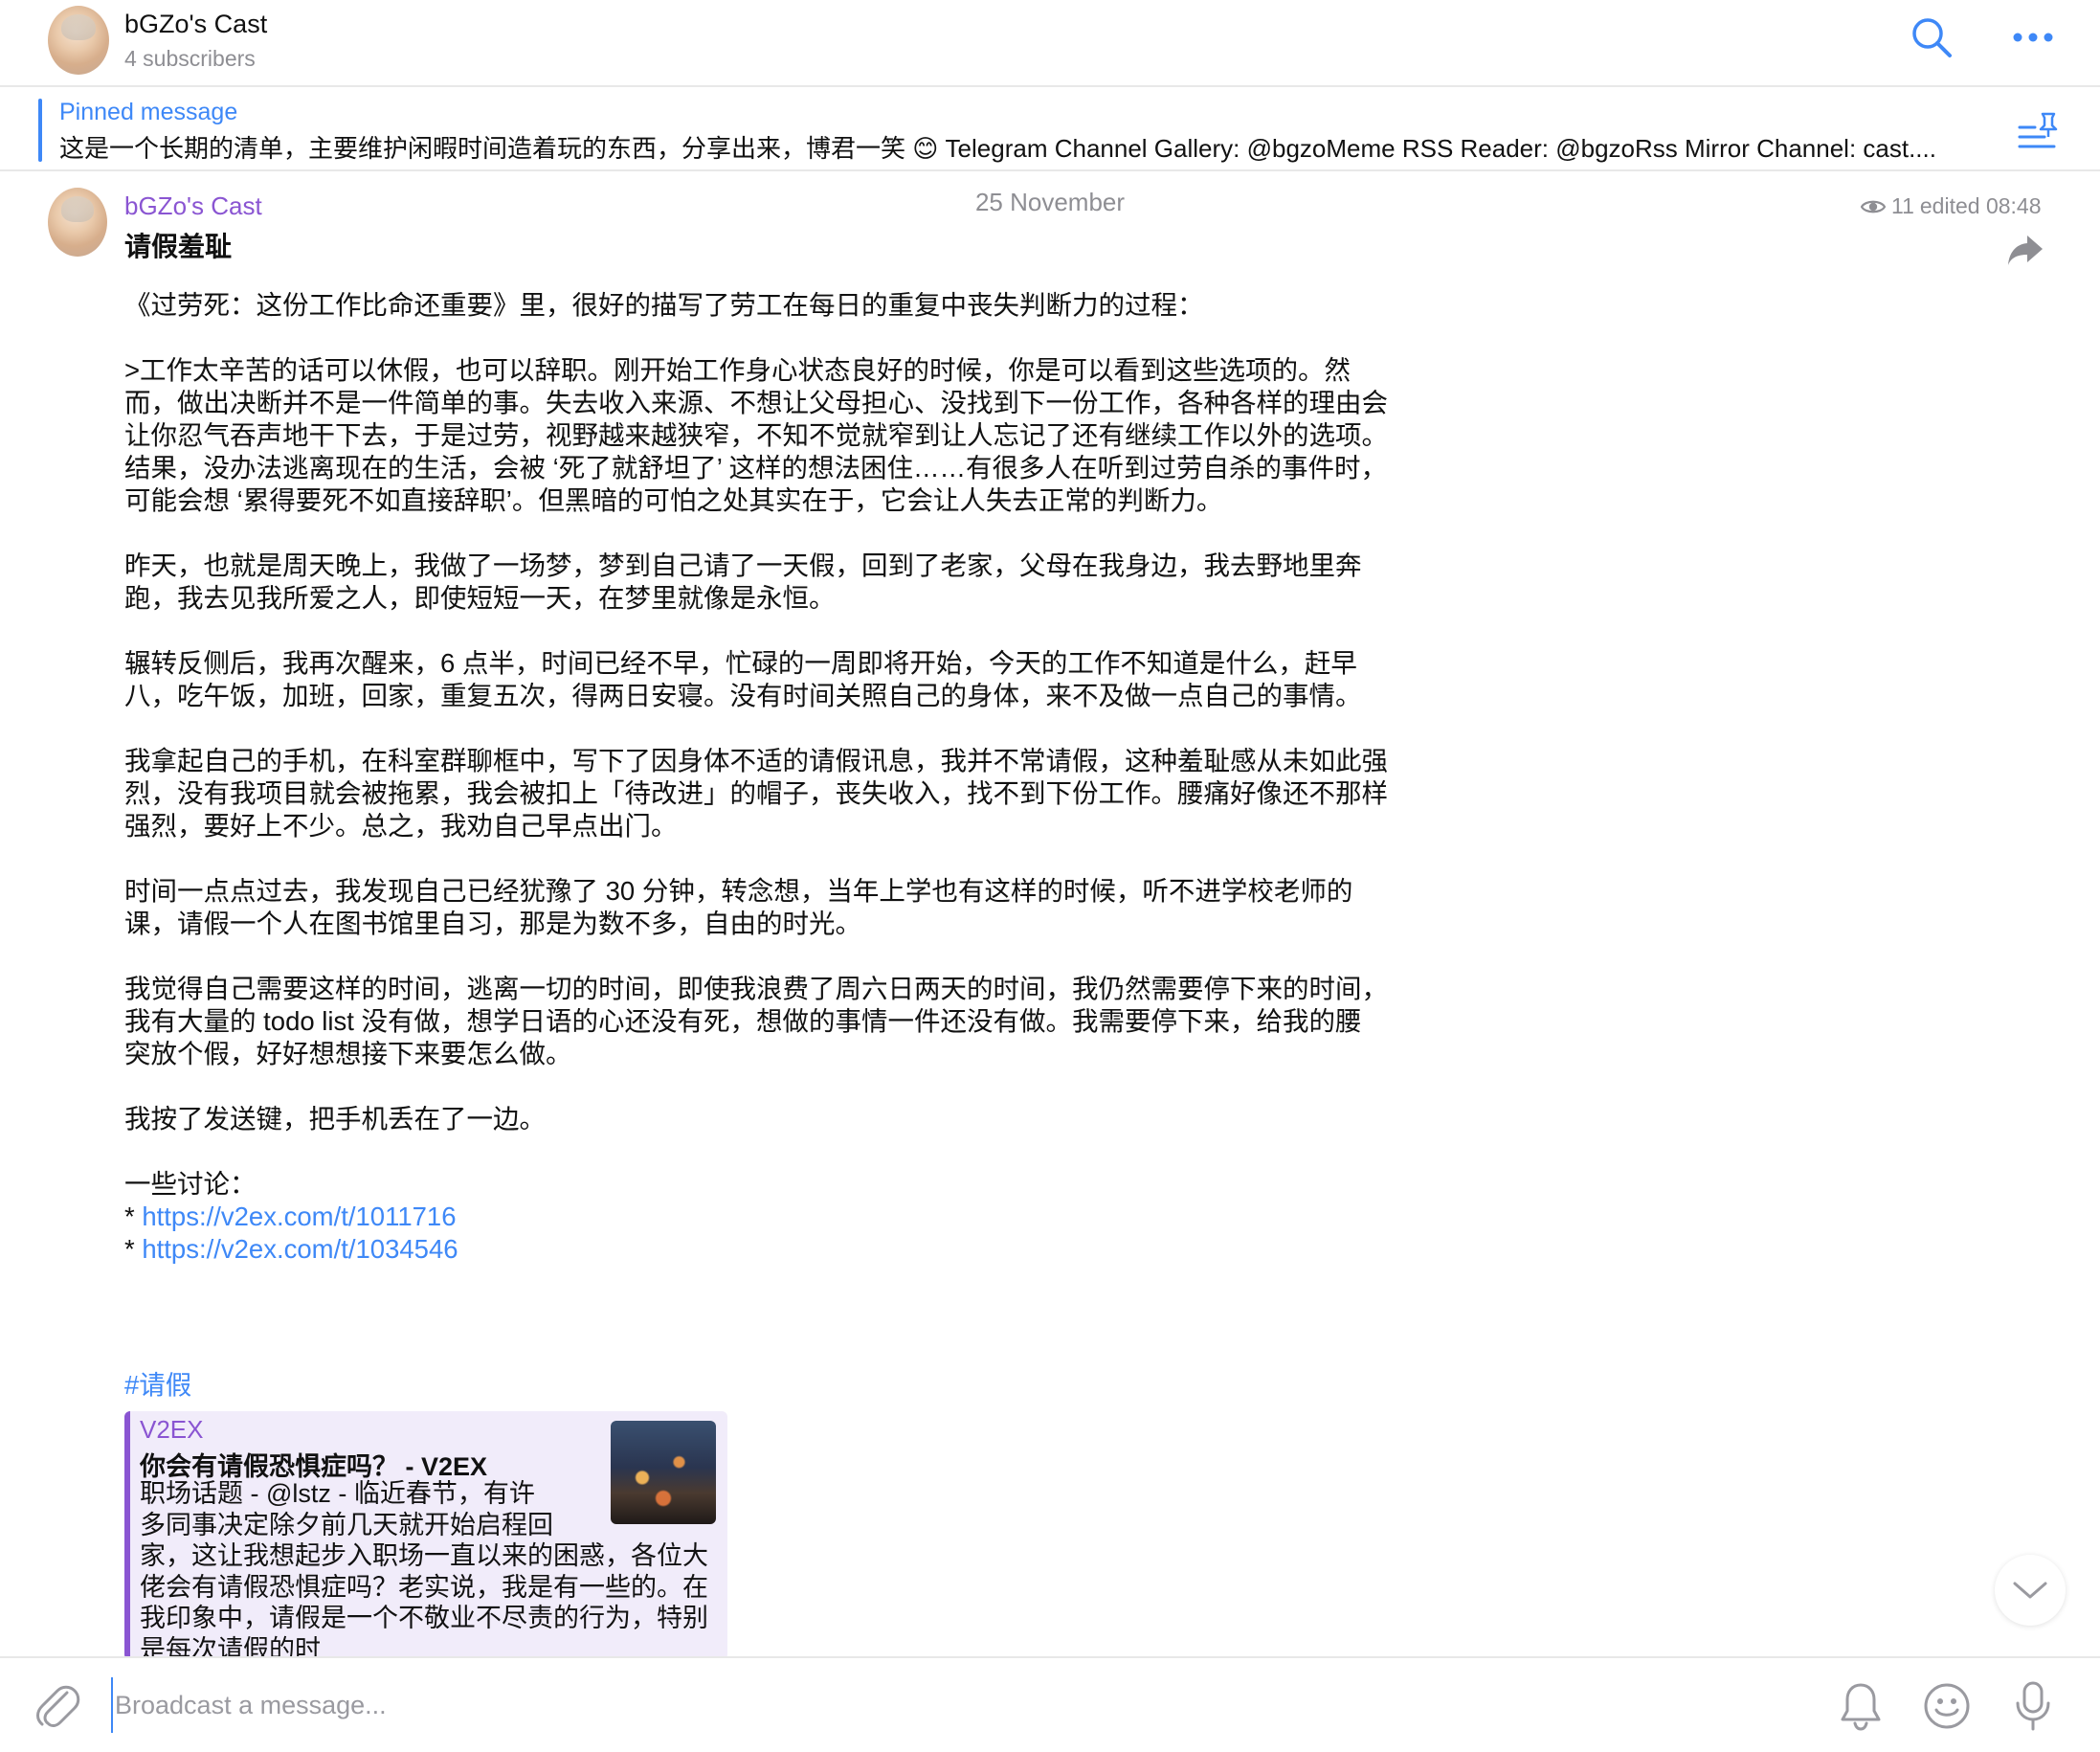 Image resolution: width=2100 pixels, height=1752 pixels. I want to click on search-button, so click(1931, 37).